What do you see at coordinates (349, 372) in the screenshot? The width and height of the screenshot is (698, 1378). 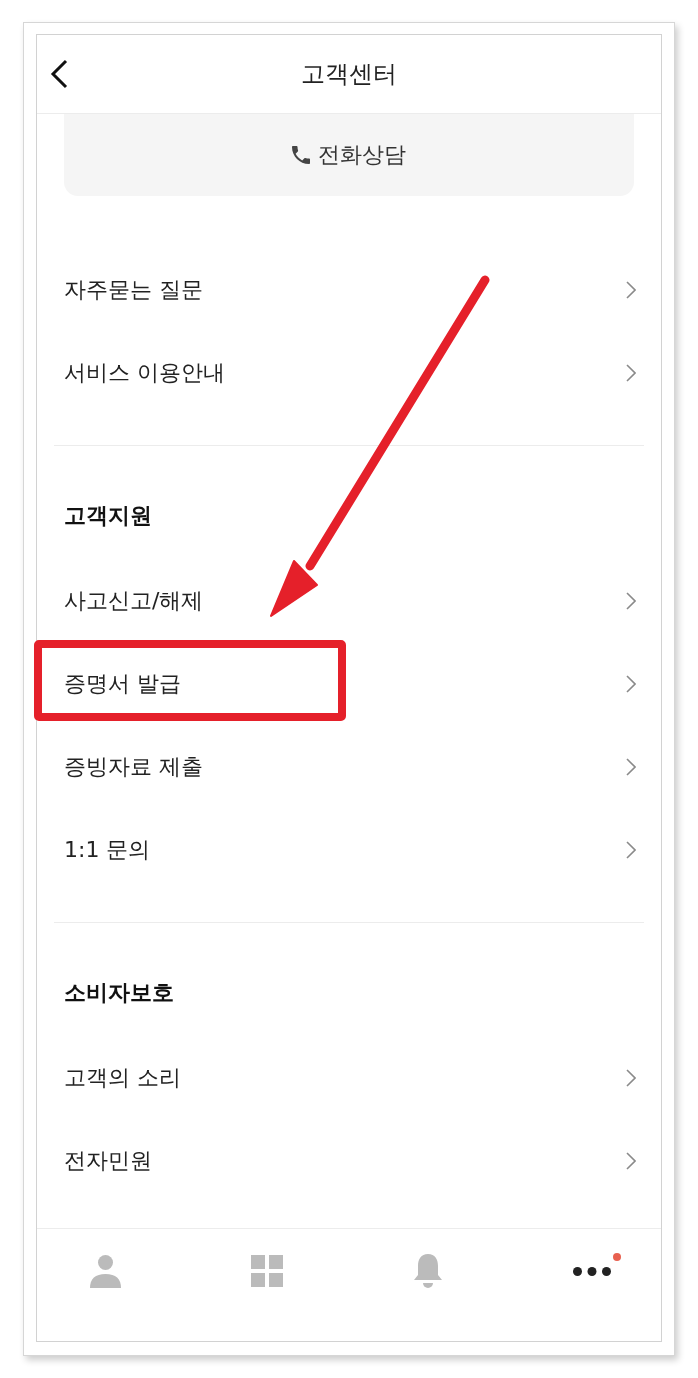 I see `menu-item: 서비스 이용안내` at bounding box center [349, 372].